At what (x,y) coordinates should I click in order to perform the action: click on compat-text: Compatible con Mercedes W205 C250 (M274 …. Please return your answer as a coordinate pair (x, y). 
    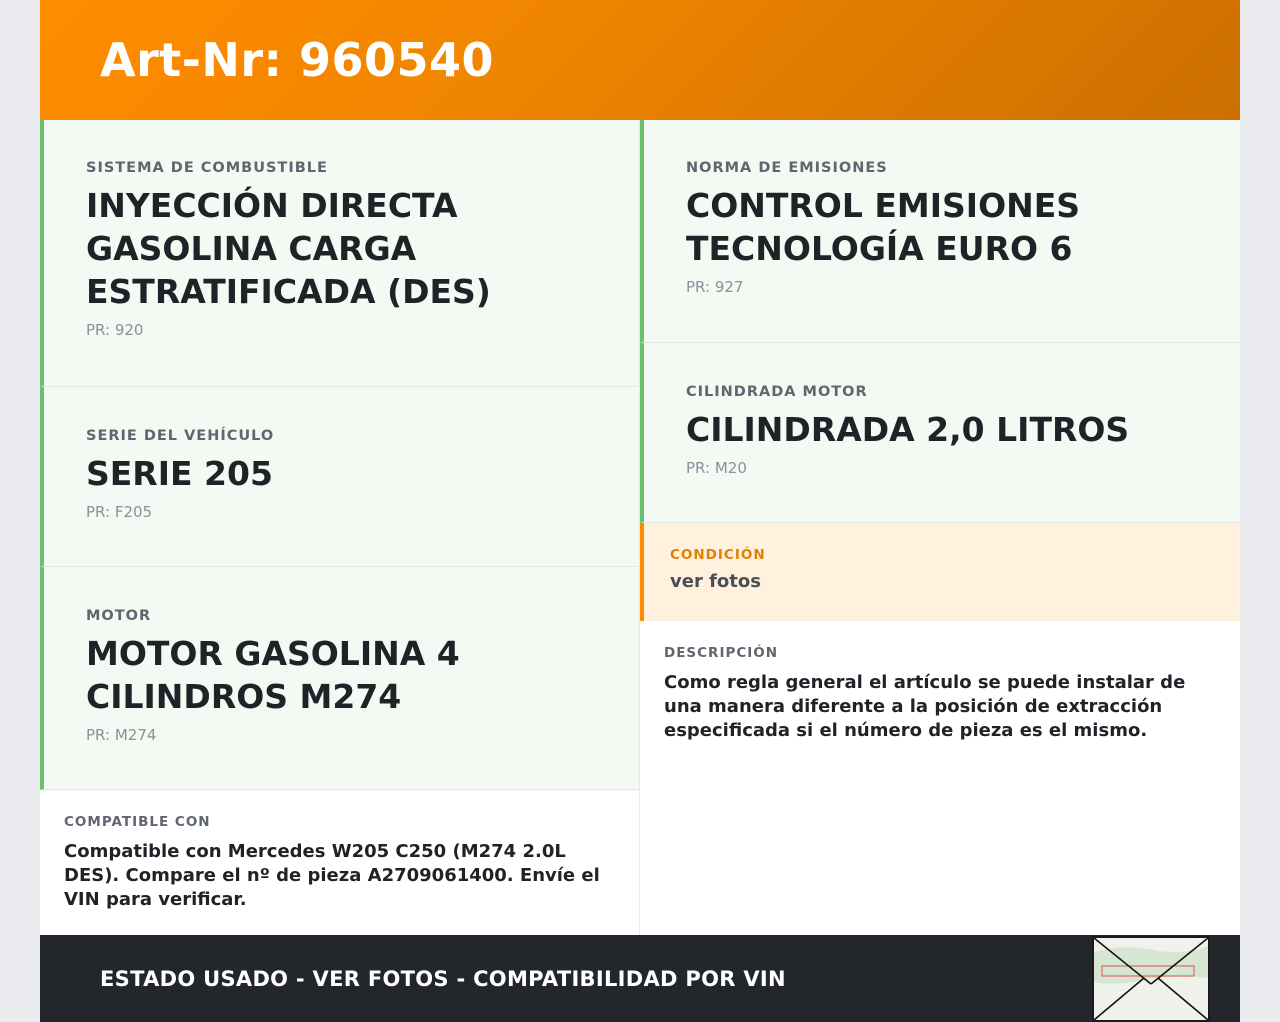
    Looking at the image, I should click on (332, 875).